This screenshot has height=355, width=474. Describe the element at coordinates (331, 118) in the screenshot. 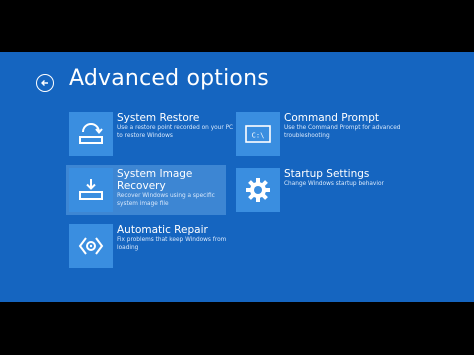

I see `option-title: Command Prompt` at that location.